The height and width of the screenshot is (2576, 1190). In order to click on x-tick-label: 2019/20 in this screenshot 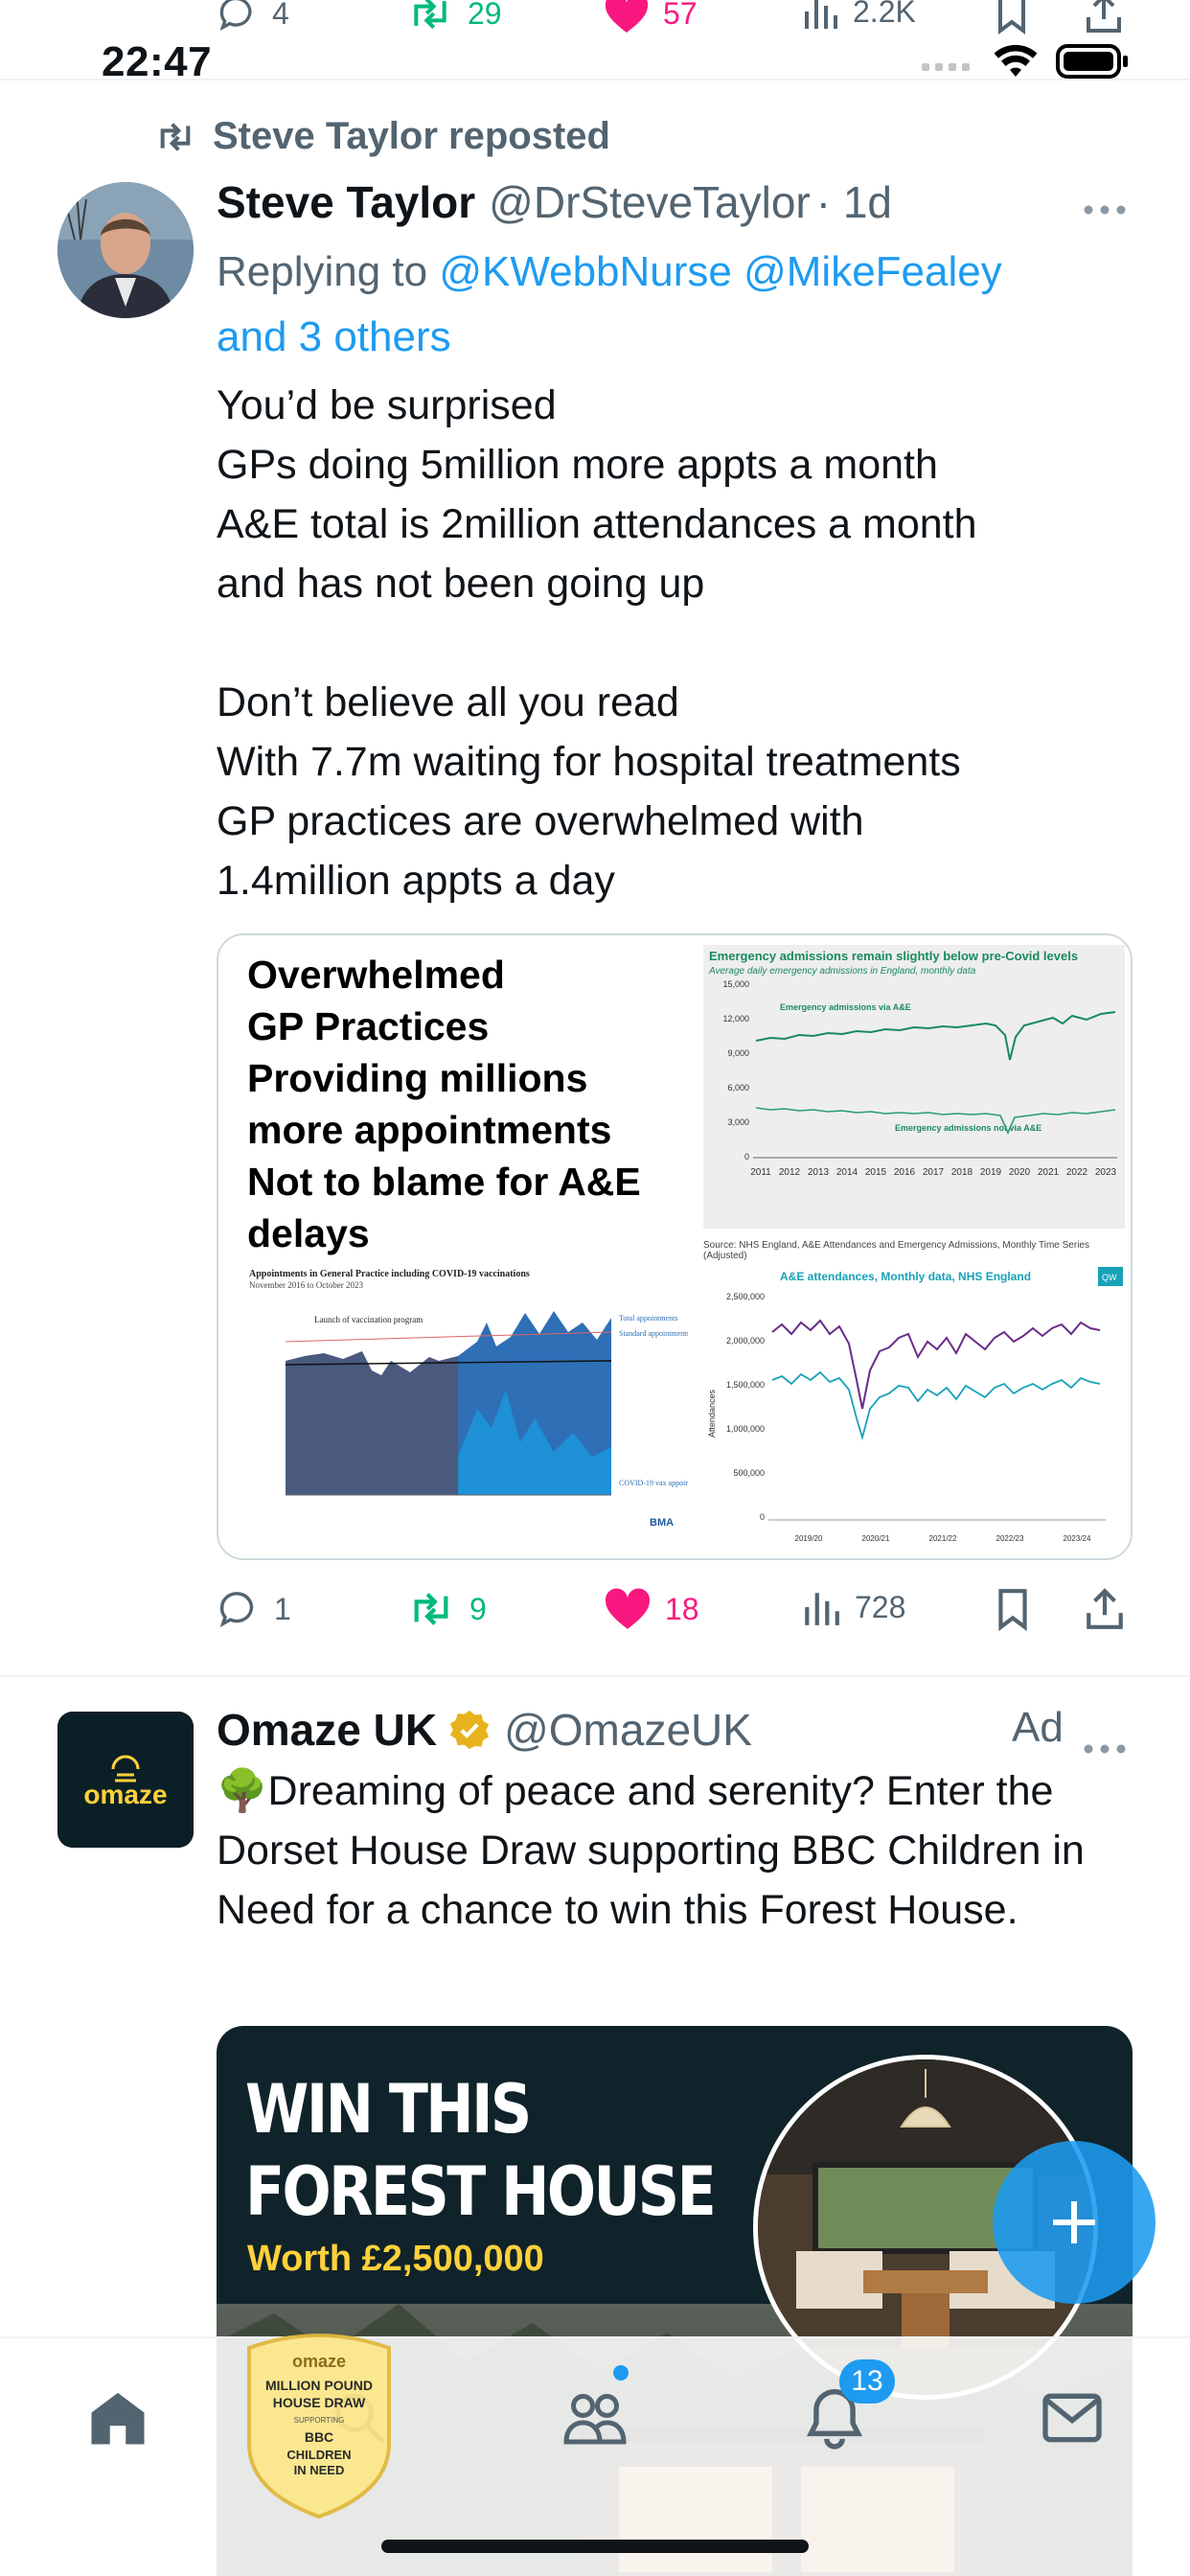, I will do `click(809, 1538)`.